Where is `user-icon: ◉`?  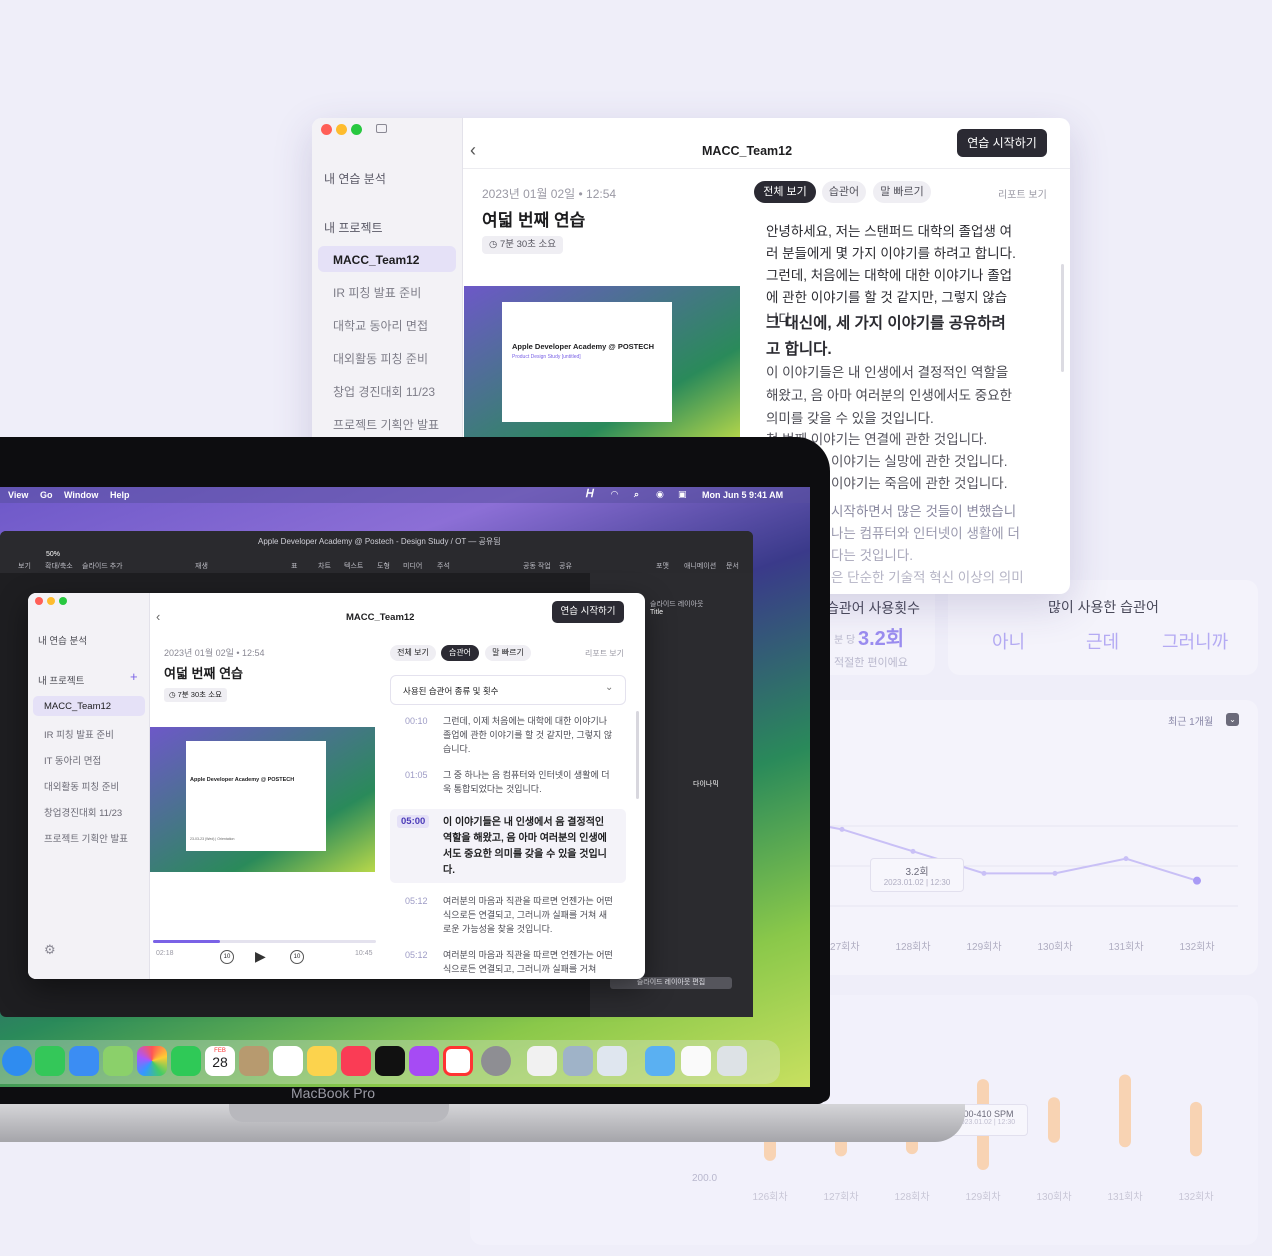
user-icon: ◉ is located at coordinates (660, 494).